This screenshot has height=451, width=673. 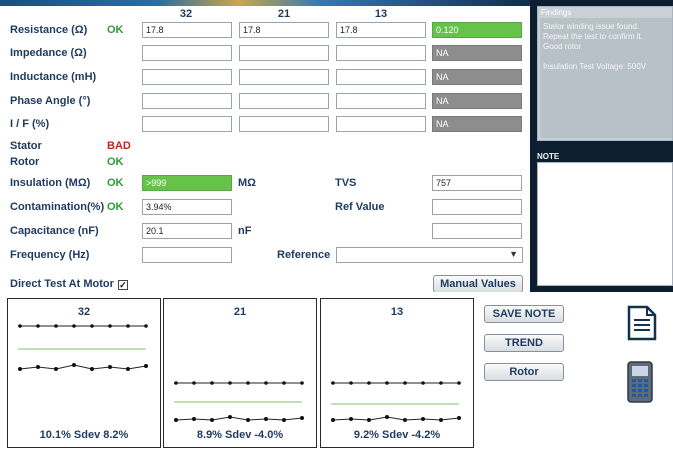 What do you see at coordinates (62, 284) in the screenshot?
I see `direct-test-label: Direct Test At Motor` at bounding box center [62, 284].